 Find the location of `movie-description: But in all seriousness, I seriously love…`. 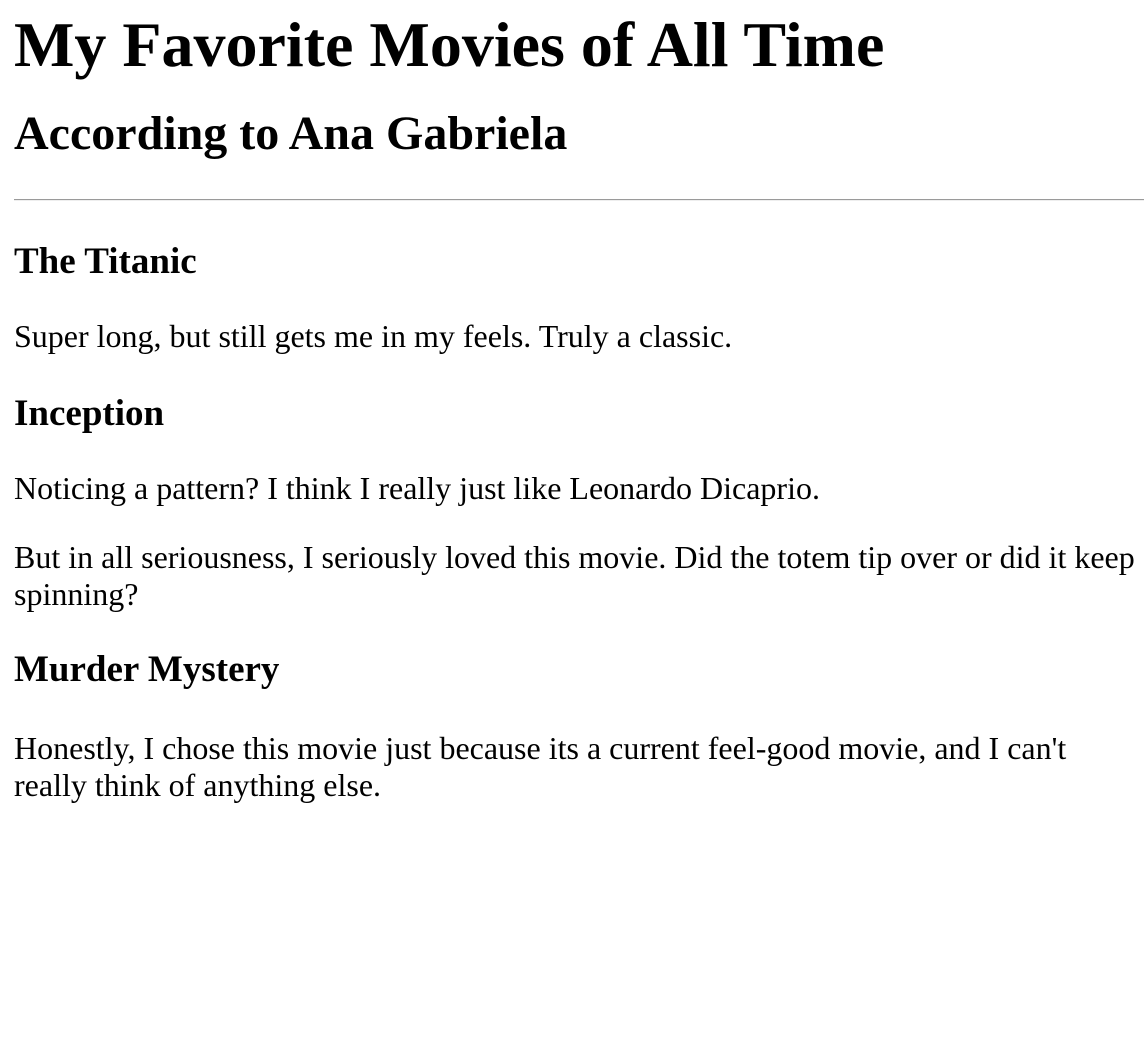

movie-description: But in all seriousness, I seriously love… is located at coordinates (574, 575).